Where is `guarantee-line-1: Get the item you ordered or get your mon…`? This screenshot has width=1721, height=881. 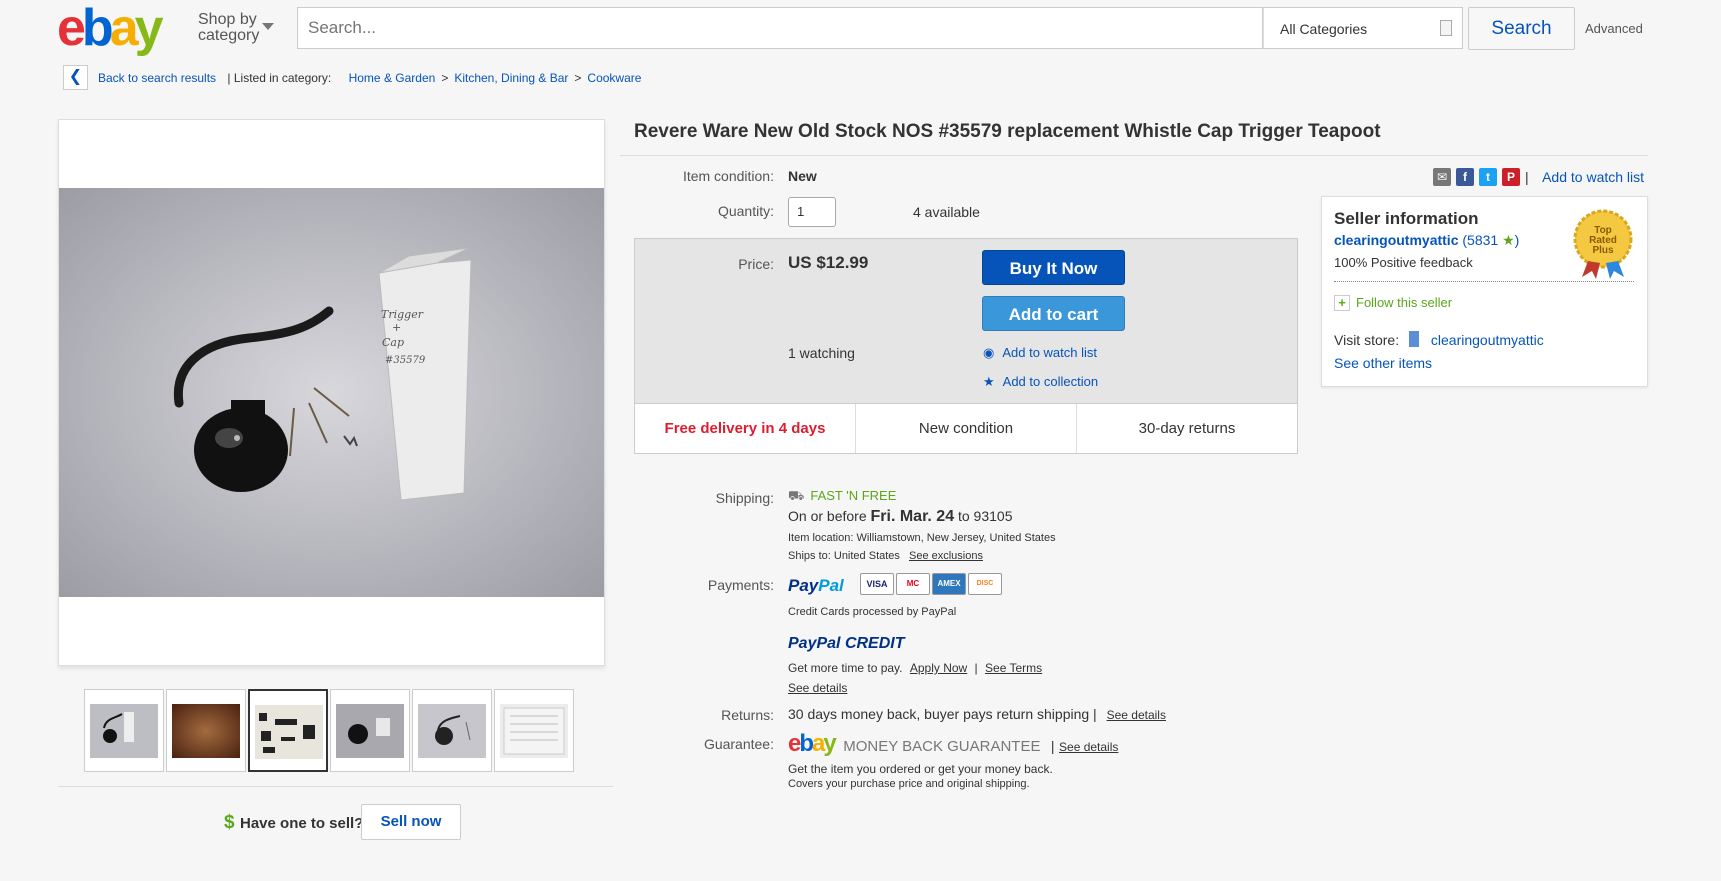
guarantee-line-1: Get the item you ordered or get your mon… is located at coordinates (920, 769).